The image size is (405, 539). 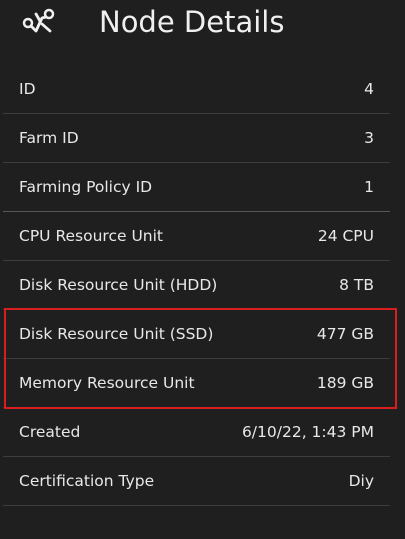 What do you see at coordinates (196, 481) in the screenshot?
I see `row-certification-type: Certification Type Diy` at bounding box center [196, 481].